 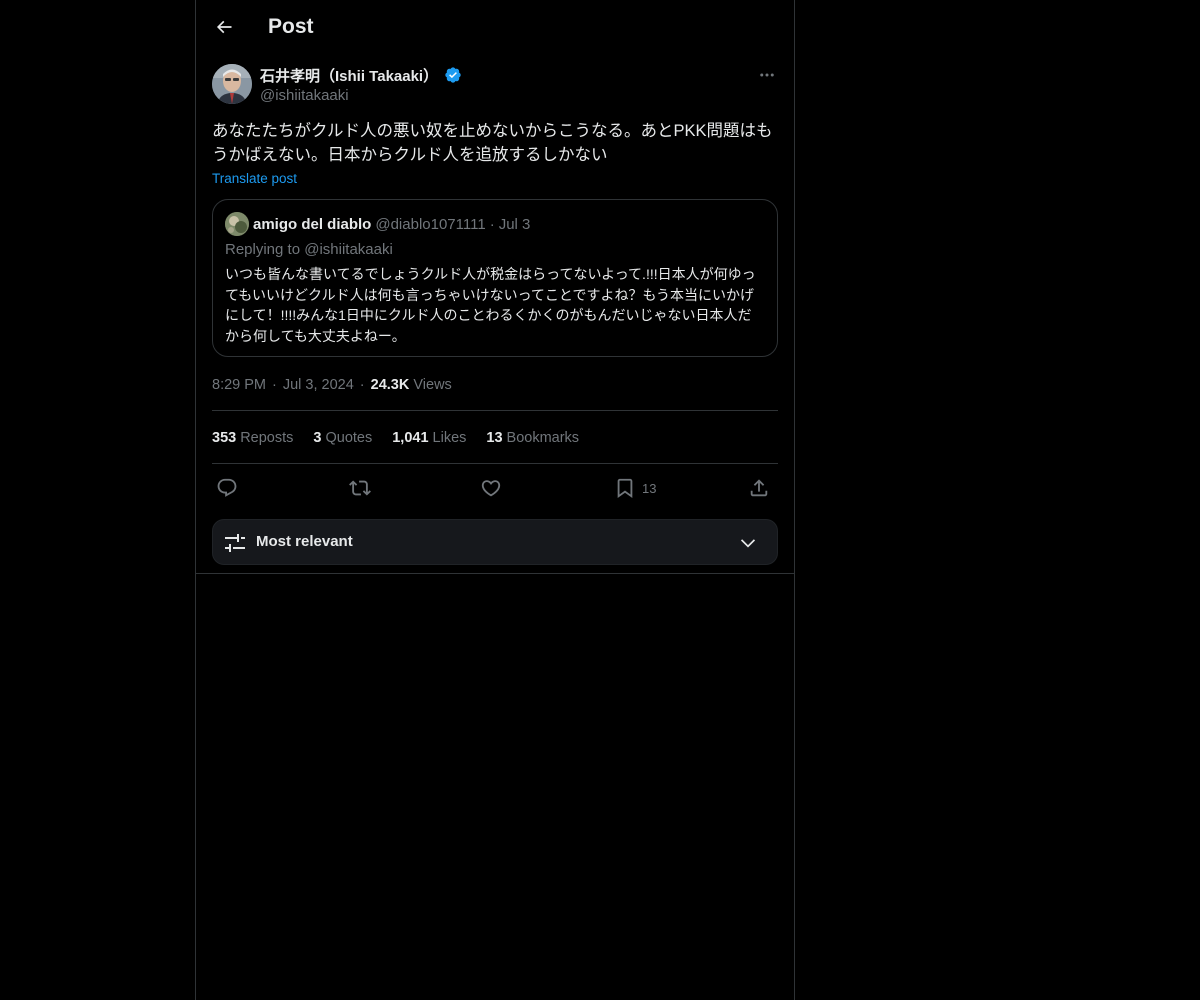 I want to click on author-avatar, so click(x=232, y=84).